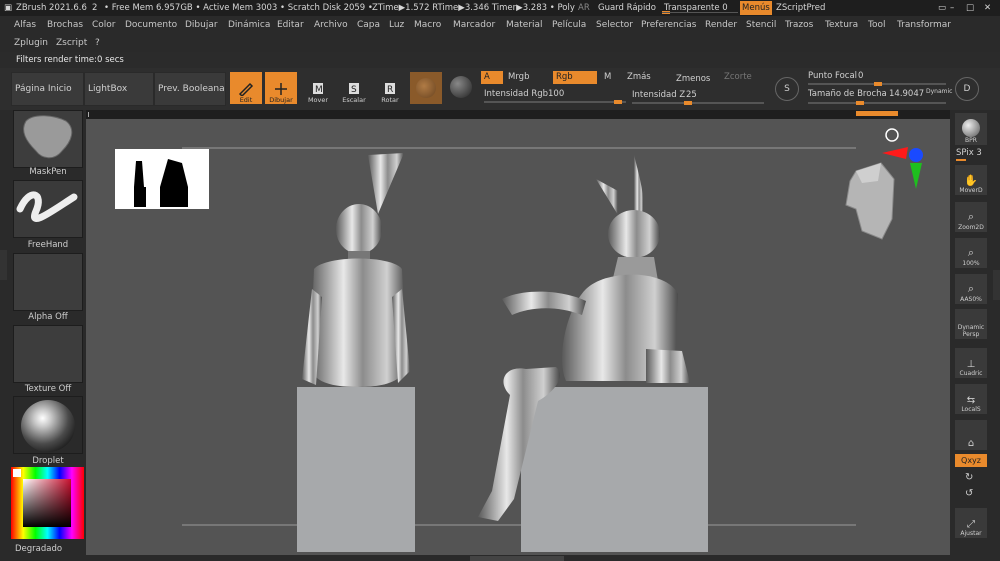  What do you see at coordinates (971, 299) in the screenshot?
I see `aahalf-label: AAS0%` at bounding box center [971, 299].